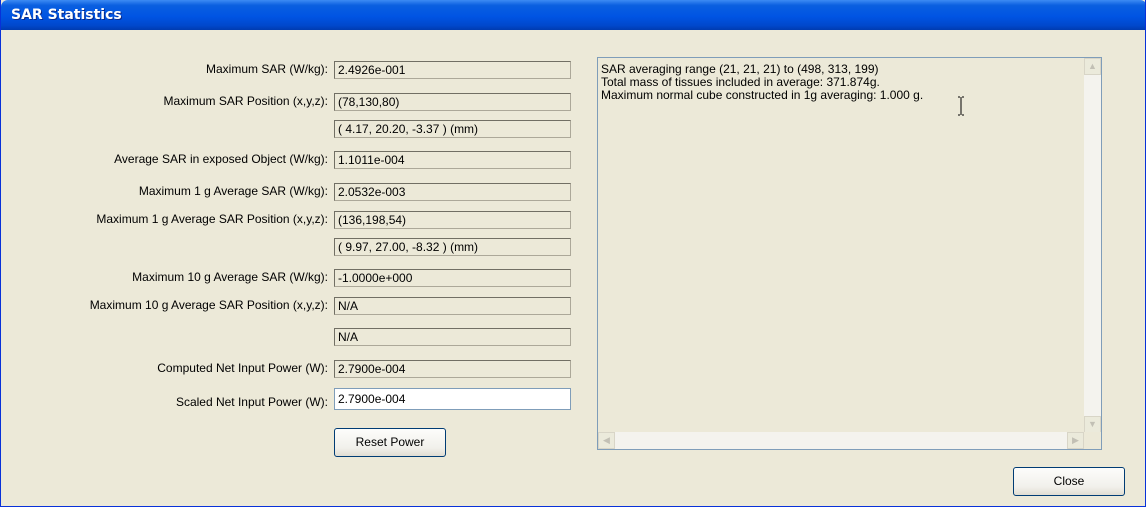 This screenshot has height=507, width=1146. I want to click on max-1g-avg-sar-position-field: (136,198,54), so click(452, 220).